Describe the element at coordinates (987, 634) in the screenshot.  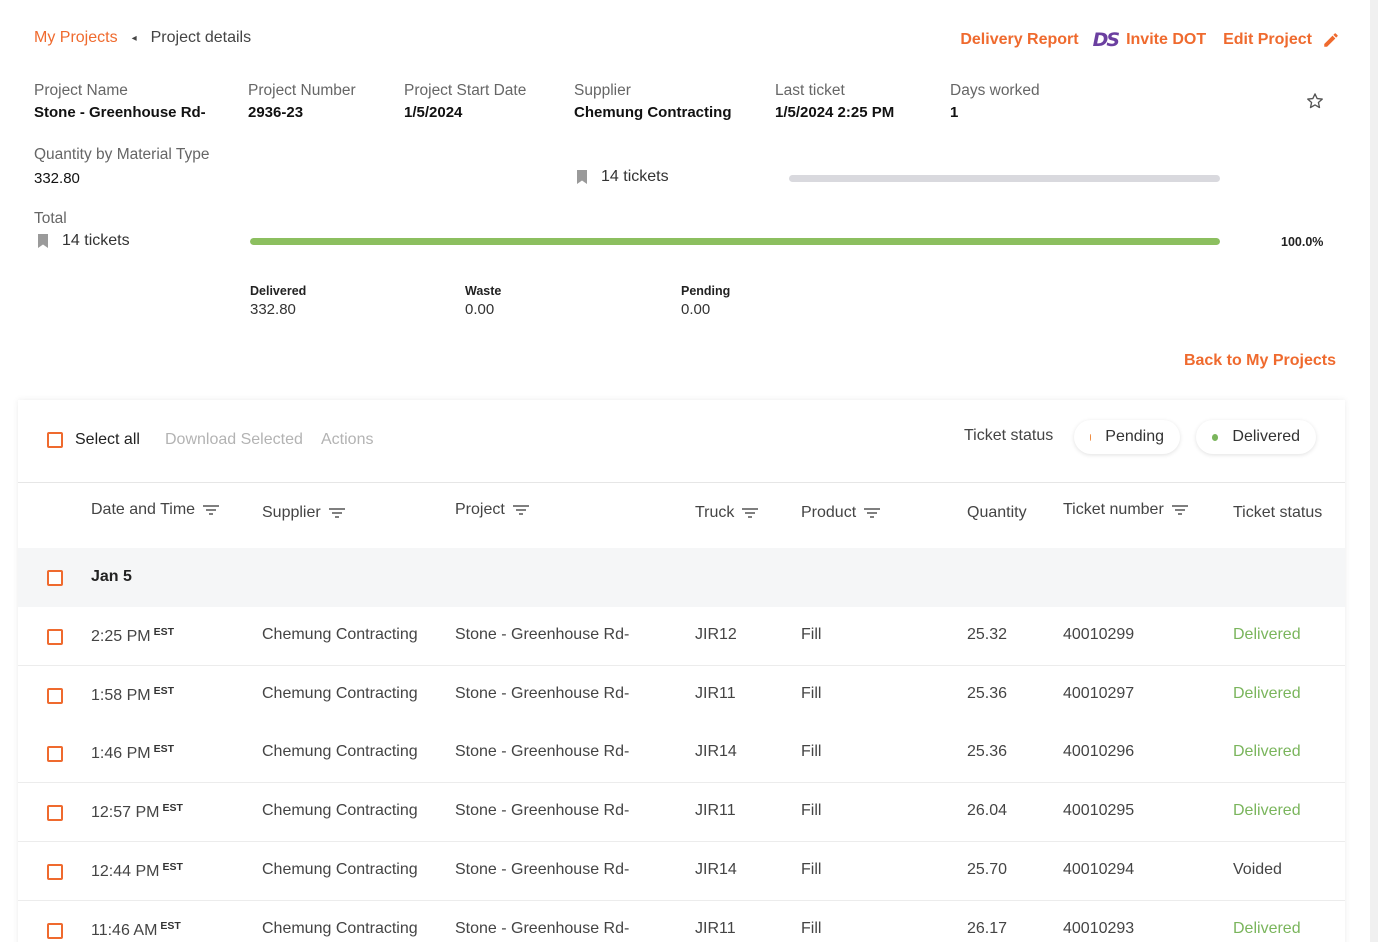
I see `row-quantity: 25.32` at that location.